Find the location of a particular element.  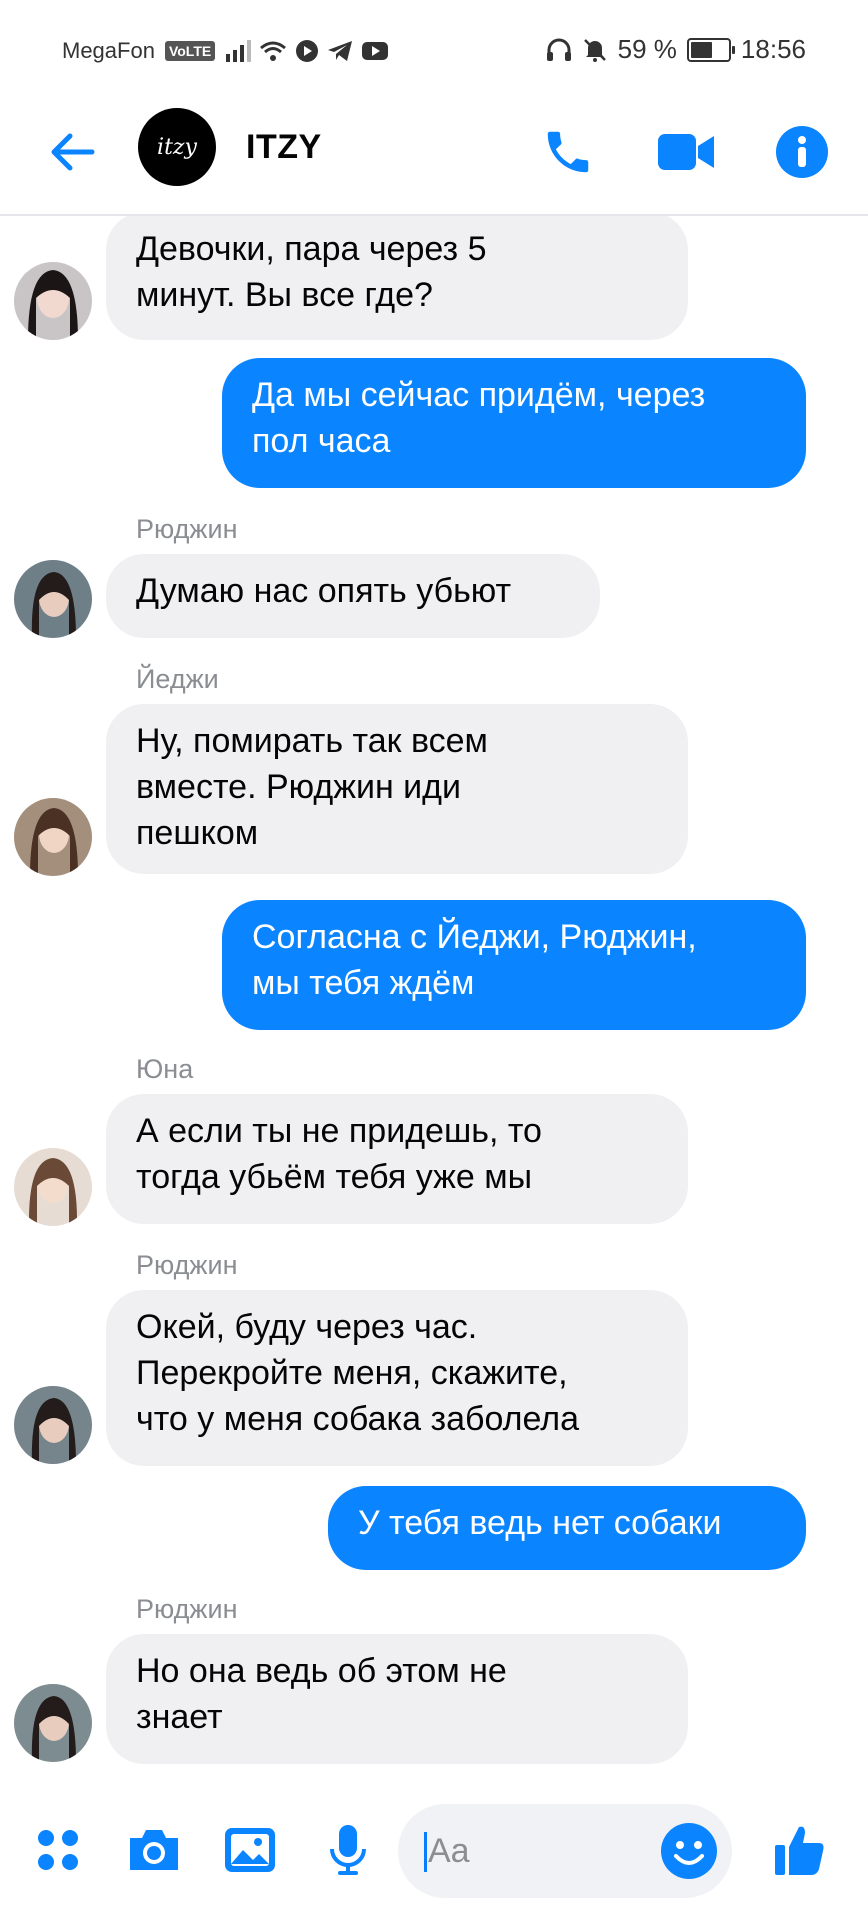

back-arrow-icon is located at coordinates (73, 152).